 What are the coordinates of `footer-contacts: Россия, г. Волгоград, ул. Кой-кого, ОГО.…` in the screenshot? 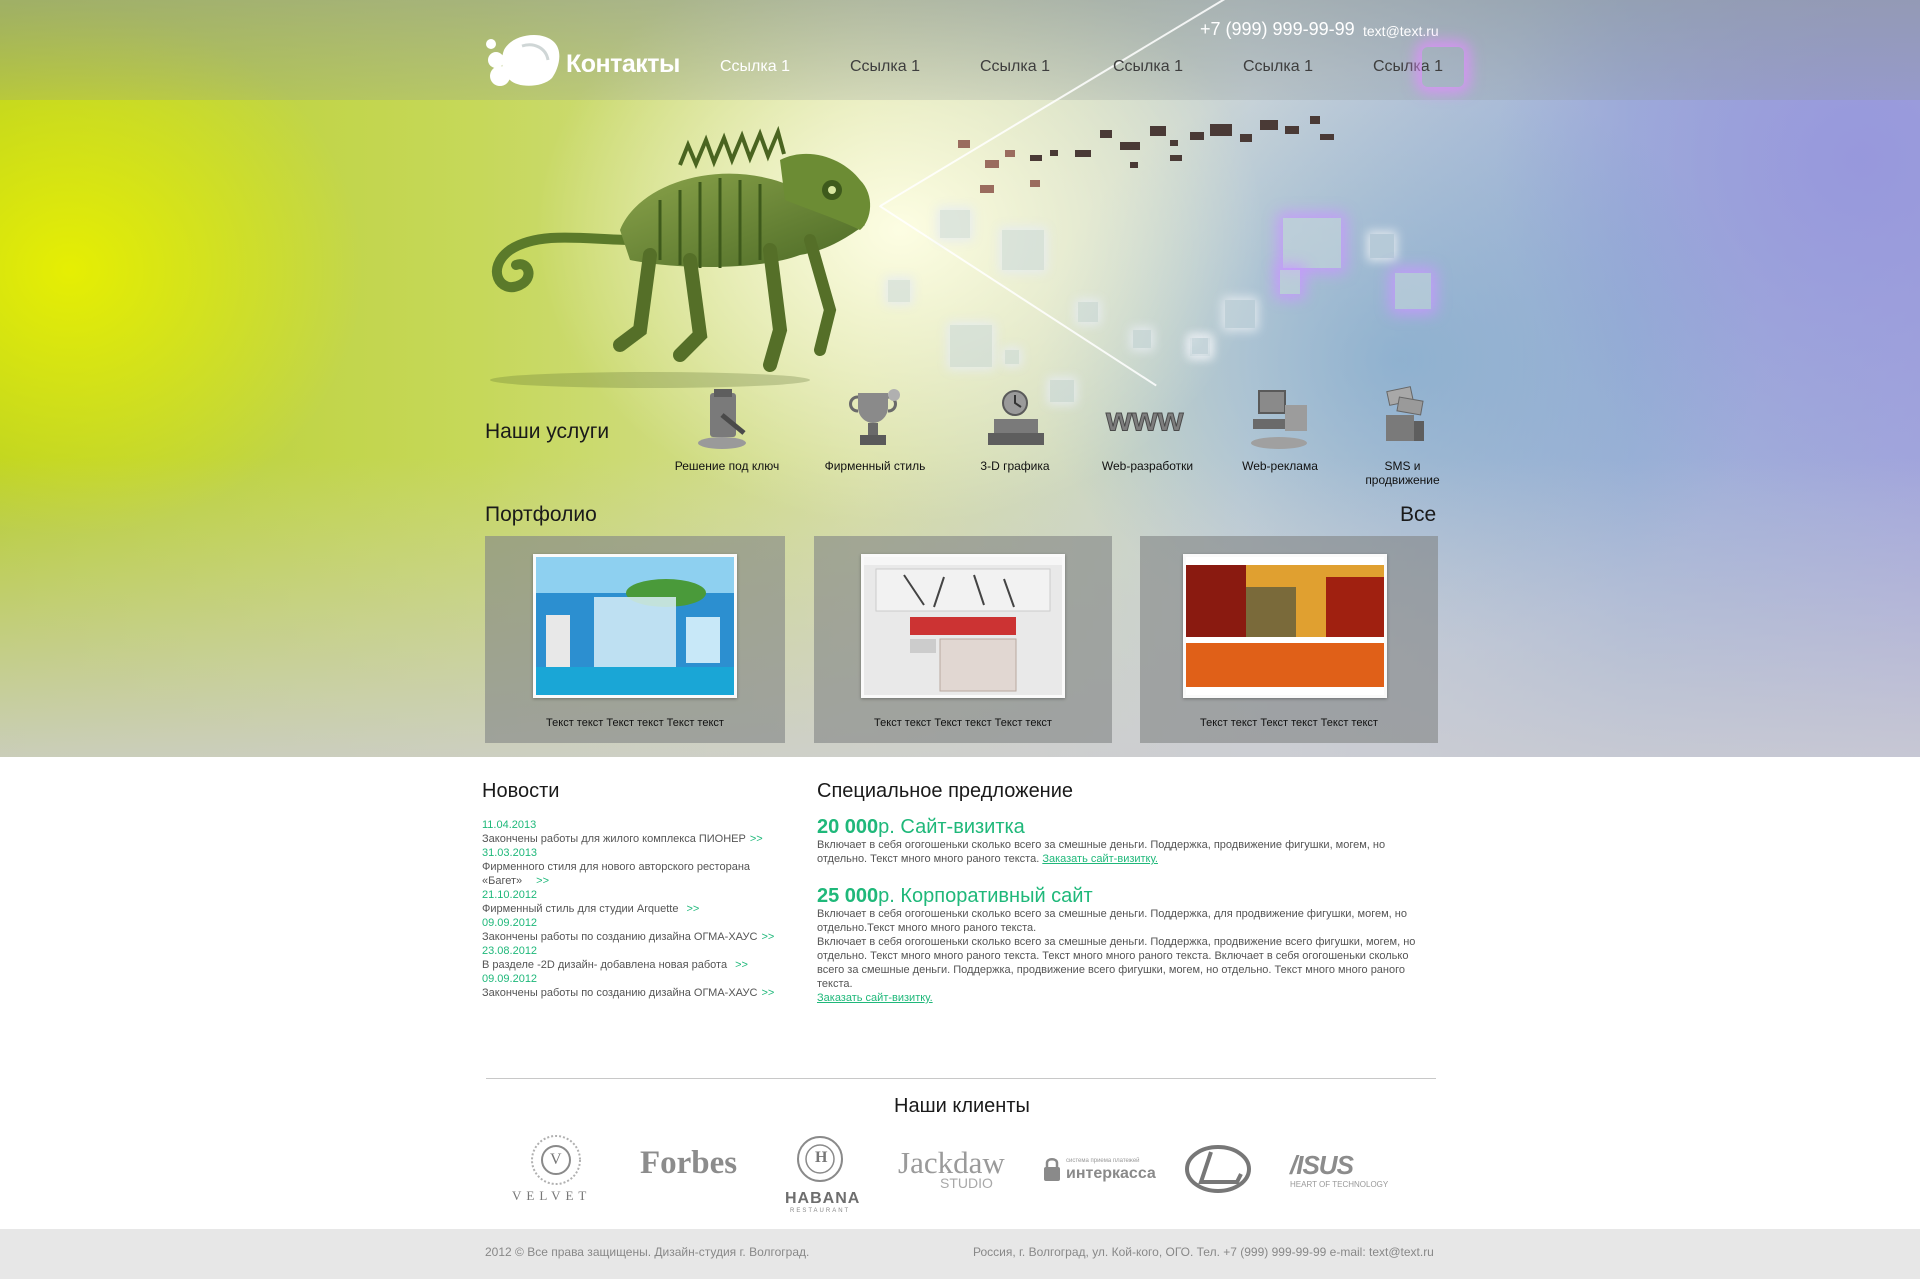 It's located at (1203, 1252).